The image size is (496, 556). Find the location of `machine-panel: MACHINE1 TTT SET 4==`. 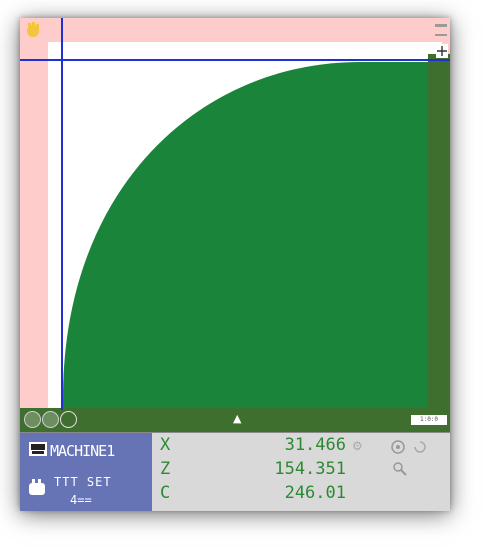

machine-panel: MACHINE1 TTT SET 4== is located at coordinates (86, 472).